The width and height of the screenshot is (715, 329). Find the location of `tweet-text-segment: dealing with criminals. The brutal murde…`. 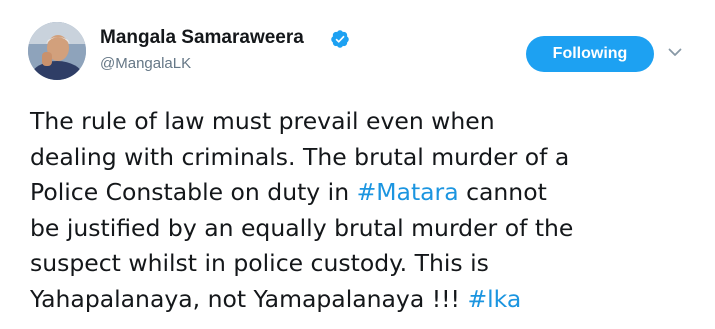

tweet-text-segment: dealing with criminals. The brutal murde… is located at coordinates (300, 156).